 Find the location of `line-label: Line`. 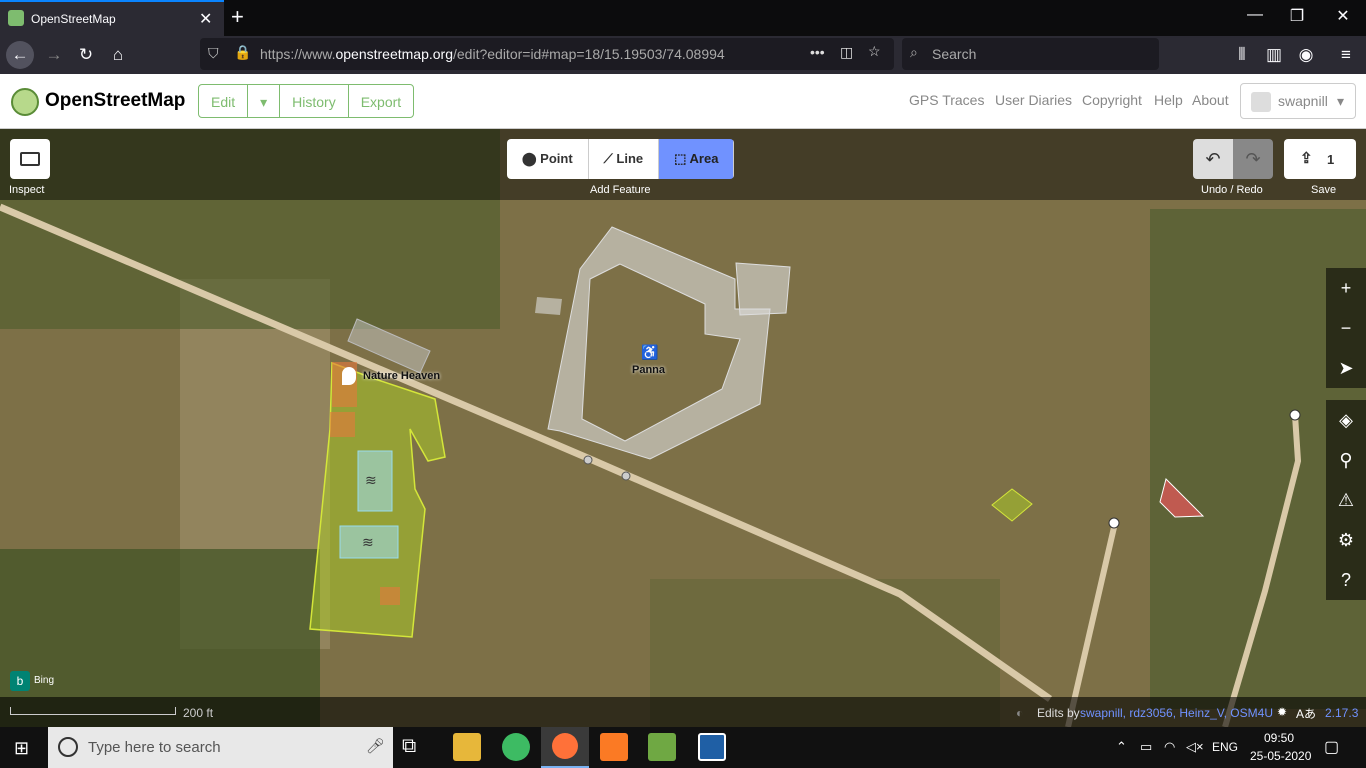

line-label: Line is located at coordinates (630, 158).